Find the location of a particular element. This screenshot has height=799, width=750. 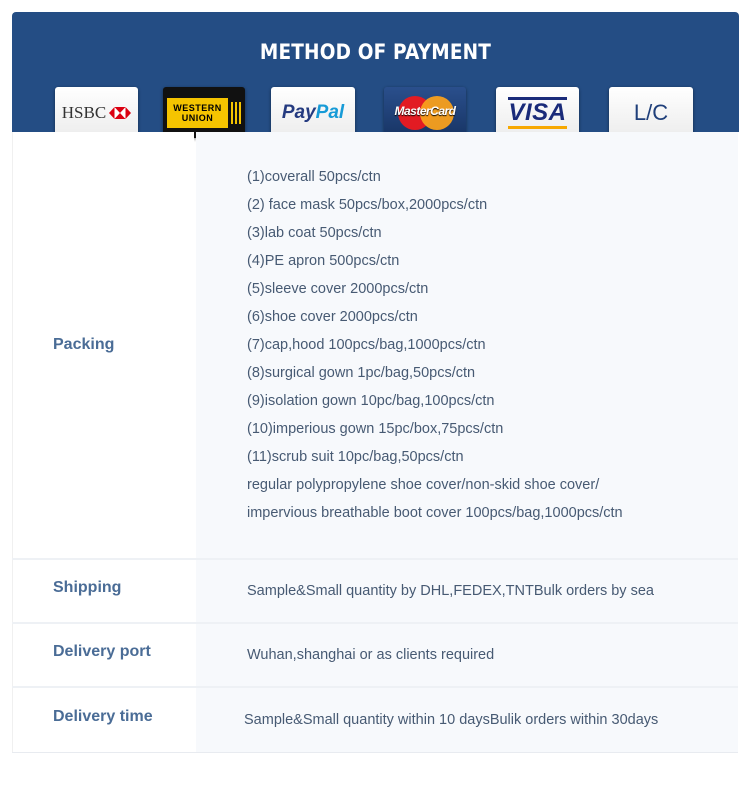

delivery-time-label: Delivery time is located at coordinates (103, 720).